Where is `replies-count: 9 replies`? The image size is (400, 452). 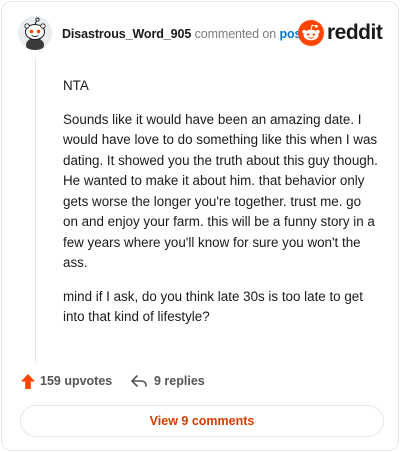 replies-count: 9 replies is located at coordinates (179, 381).